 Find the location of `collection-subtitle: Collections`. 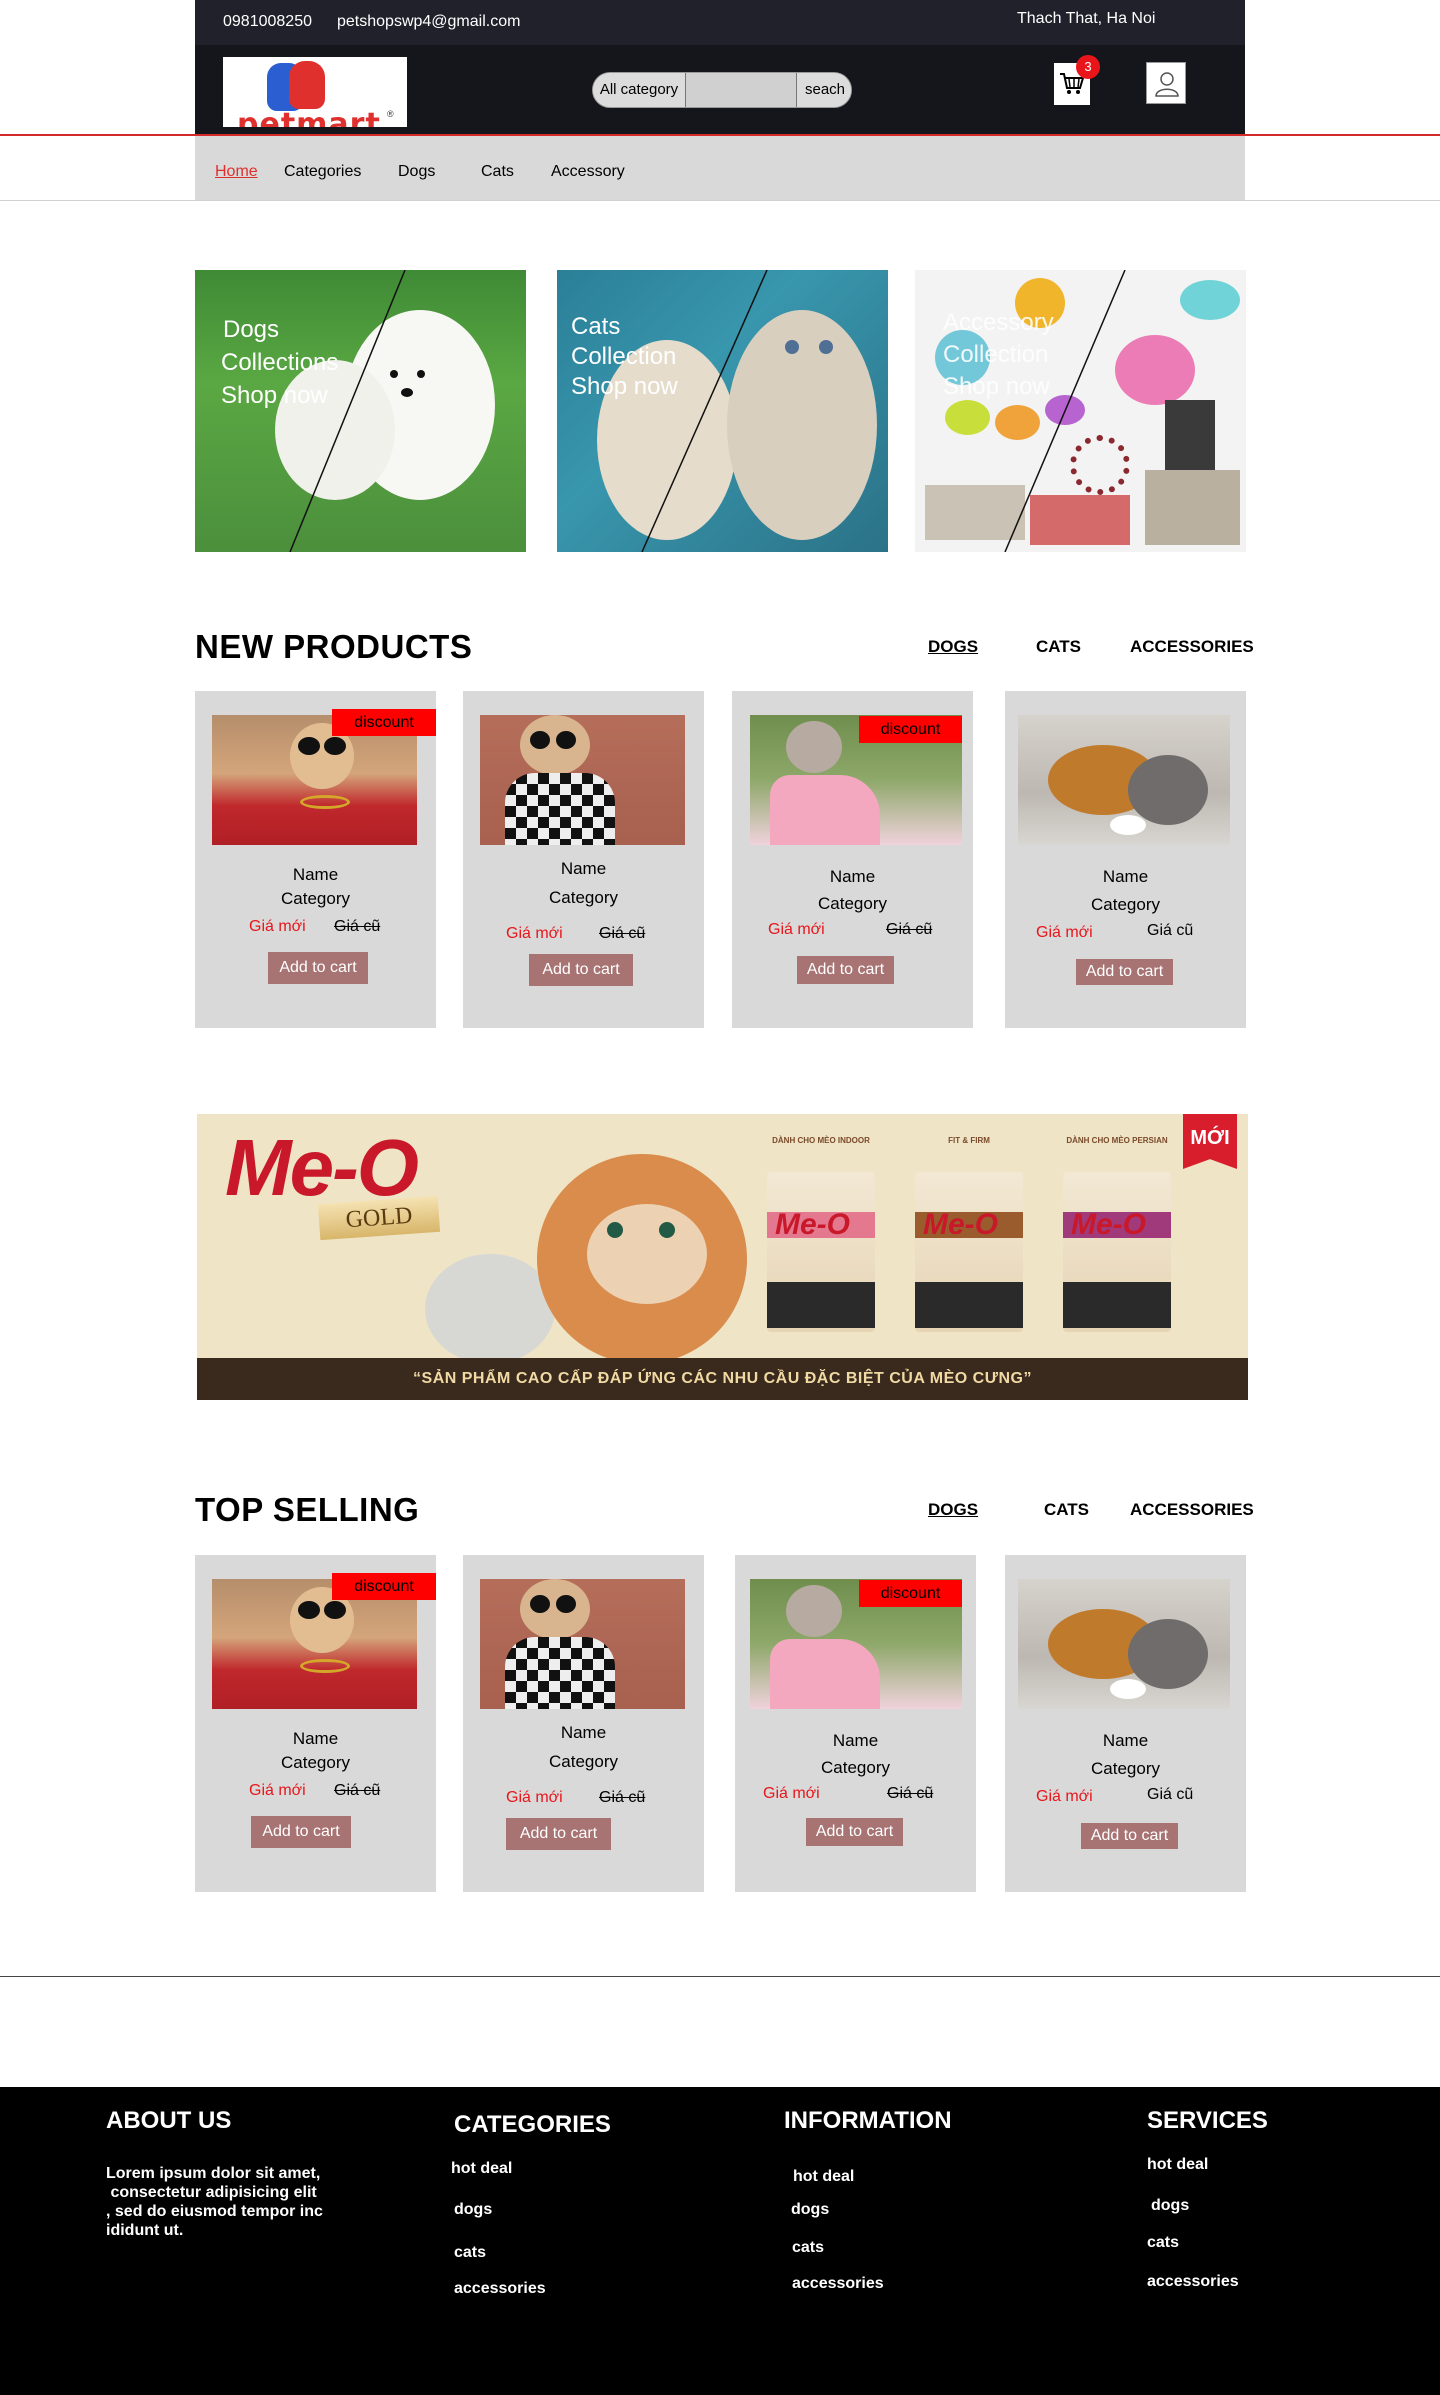

collection-subtitle: Collections is located at coordinates (280, 362).